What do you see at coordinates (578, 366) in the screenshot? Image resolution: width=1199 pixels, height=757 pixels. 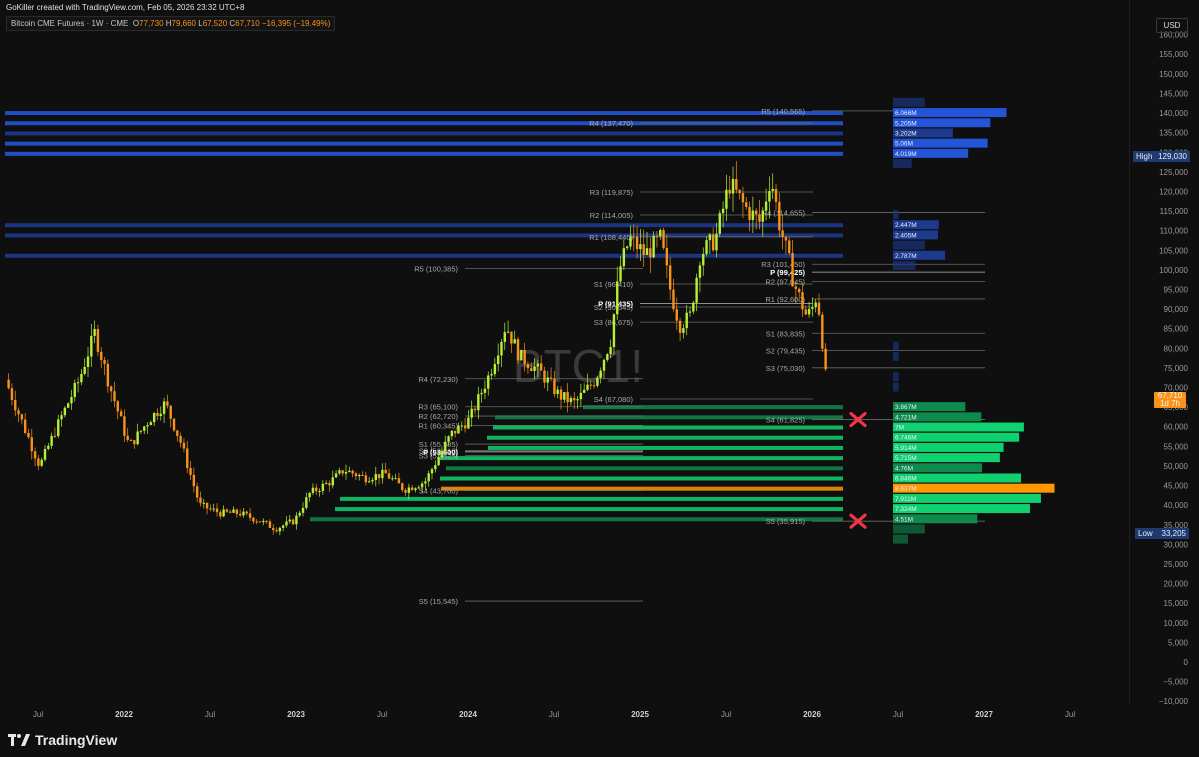 I see `symbol-watermark: BTC1!` at bounding box center [578, 366].